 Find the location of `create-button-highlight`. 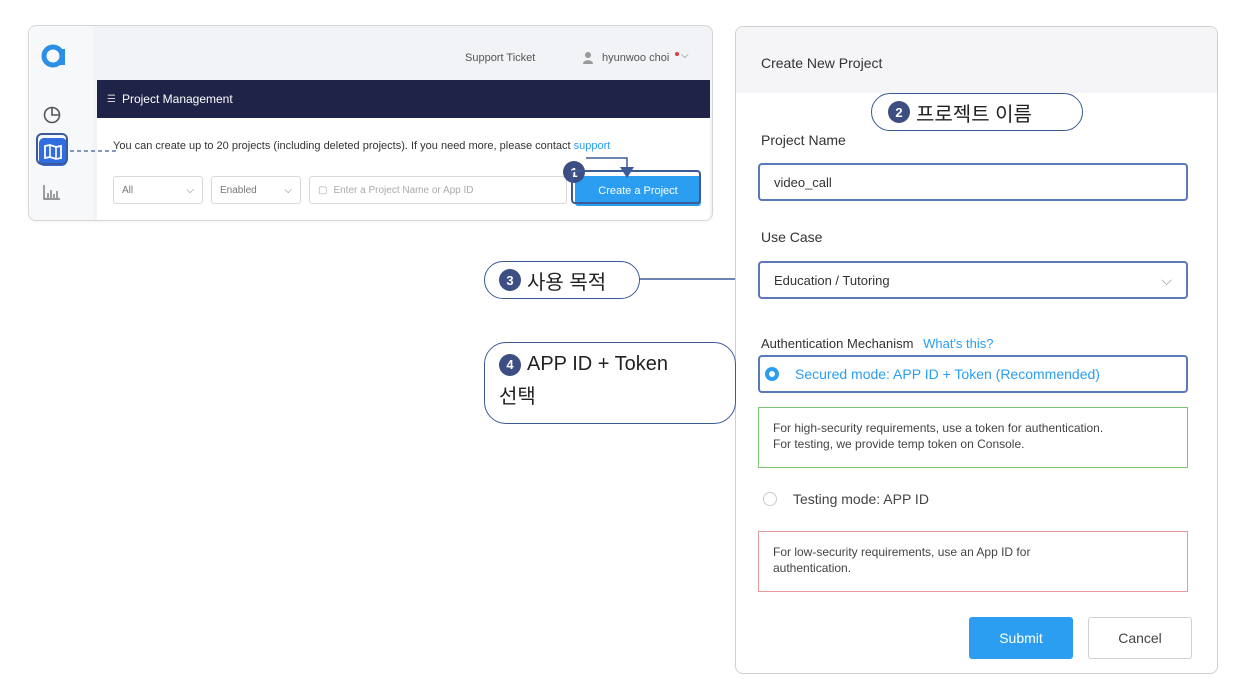

create-button-highlight is located at coordinates (636, 187).